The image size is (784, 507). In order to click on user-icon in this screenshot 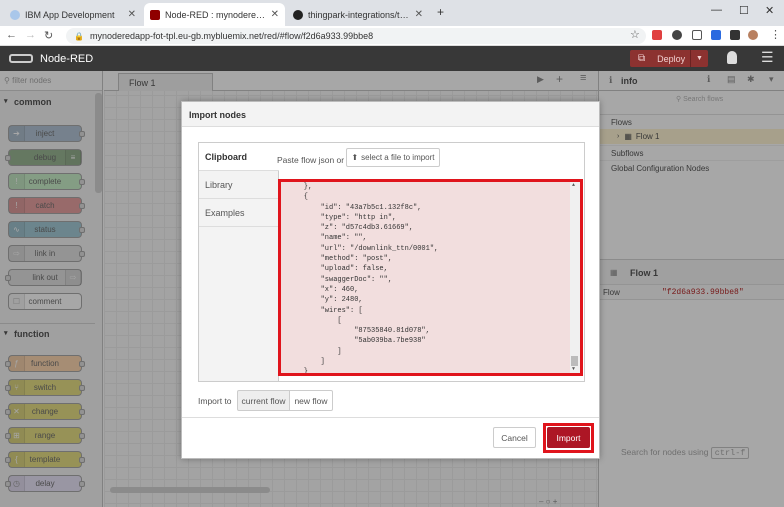, I will do `click(732, 57)`.